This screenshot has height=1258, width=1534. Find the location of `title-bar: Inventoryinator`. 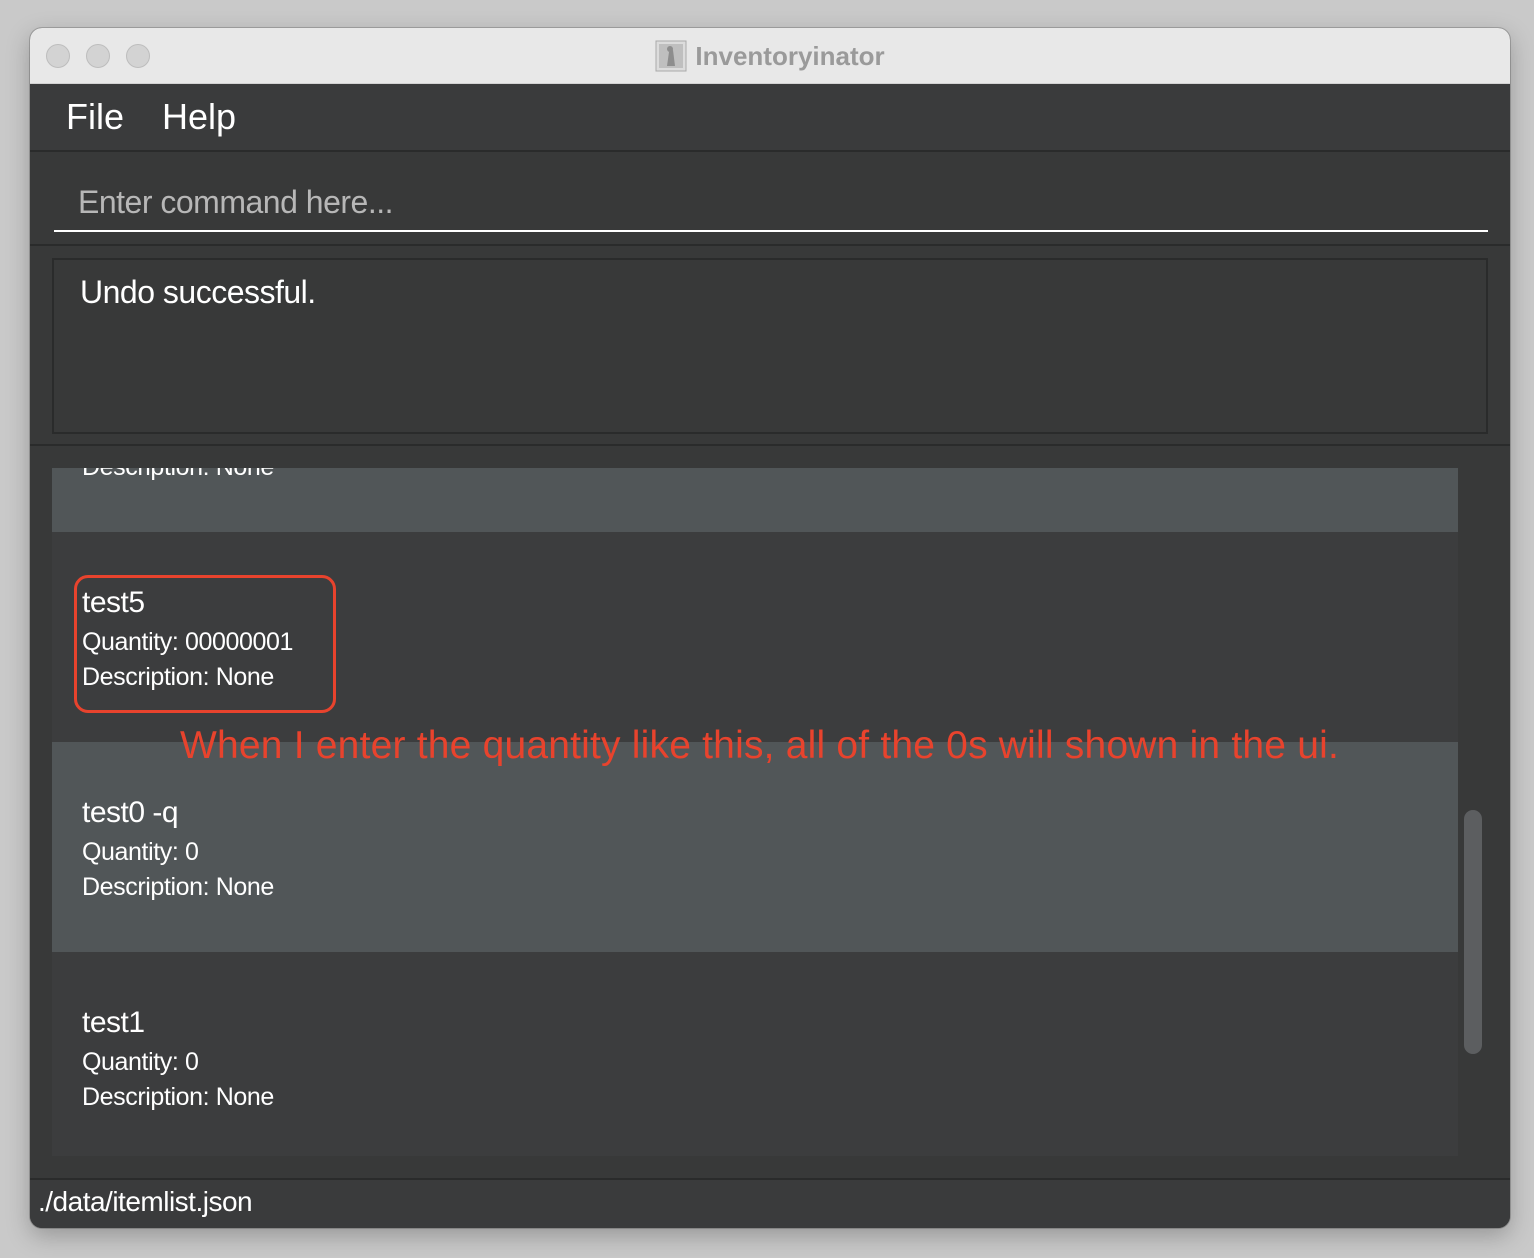

title-bar: Inventoryinator is located at coordinates (770, 56).